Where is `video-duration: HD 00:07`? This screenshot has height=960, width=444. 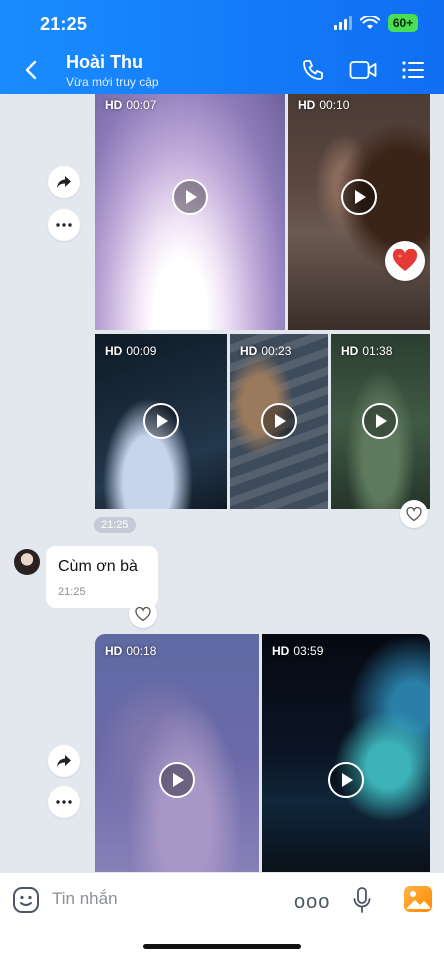 video-duration: HD 00:07 is located at coordinates (131, 105).